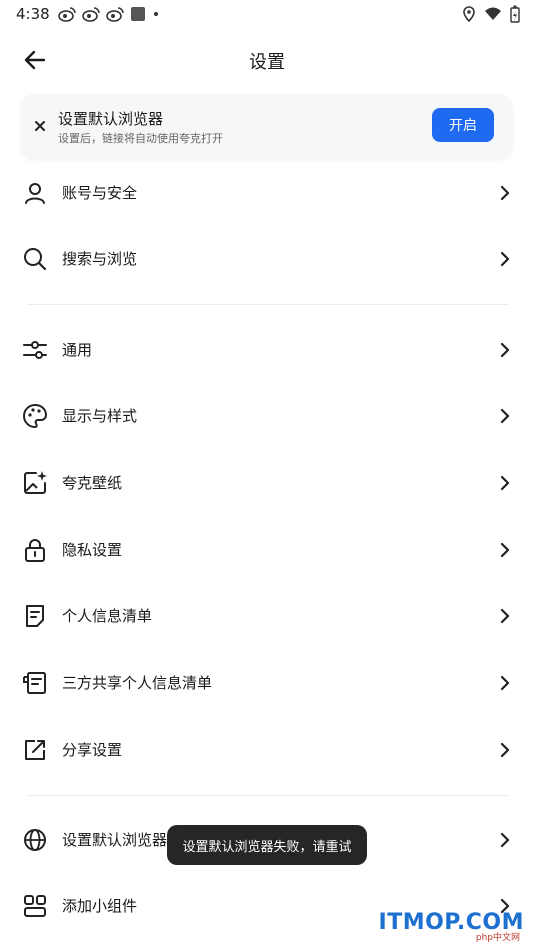 The width and height of the screenshot is (534, 948). I want to click on dot-icon, so click(156, 14).